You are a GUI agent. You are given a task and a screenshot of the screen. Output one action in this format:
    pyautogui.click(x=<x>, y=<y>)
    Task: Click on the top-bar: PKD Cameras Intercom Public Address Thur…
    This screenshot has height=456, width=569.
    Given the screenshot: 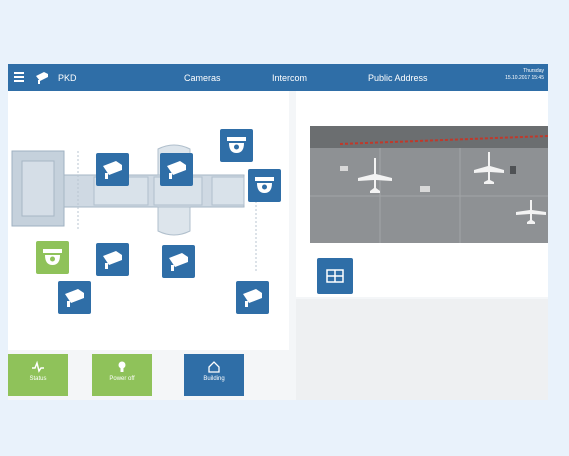 What is the action you would take?
    pyautogui.click(x=278, y=77)
    